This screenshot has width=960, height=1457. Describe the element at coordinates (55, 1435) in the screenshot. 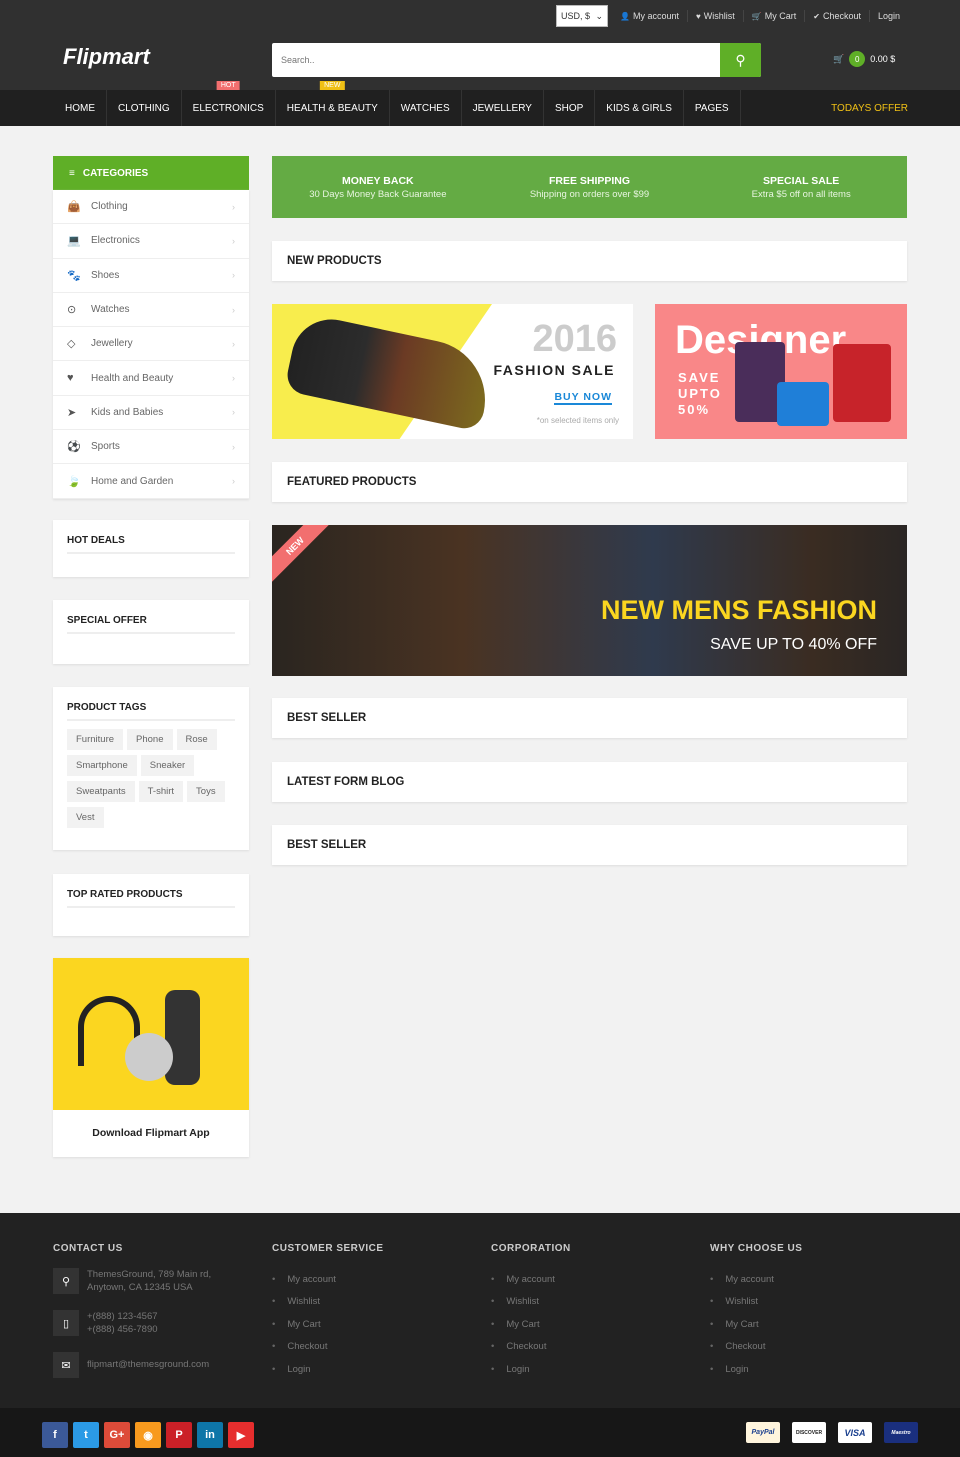

I see `facebook-icon: f` at that location.